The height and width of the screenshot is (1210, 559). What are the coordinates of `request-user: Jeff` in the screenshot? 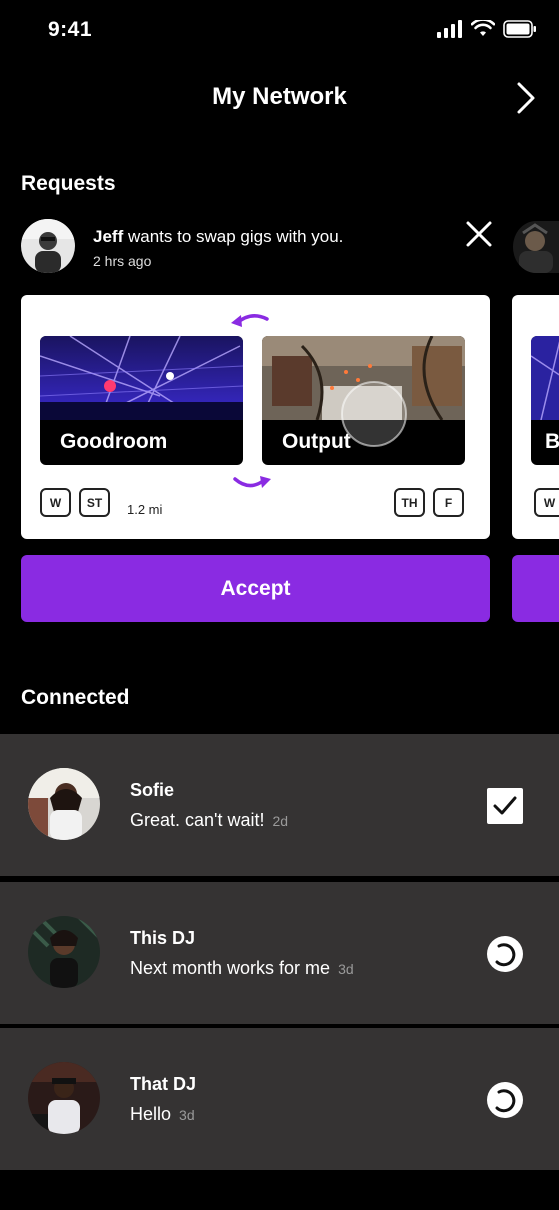 It's located at (108, 236).